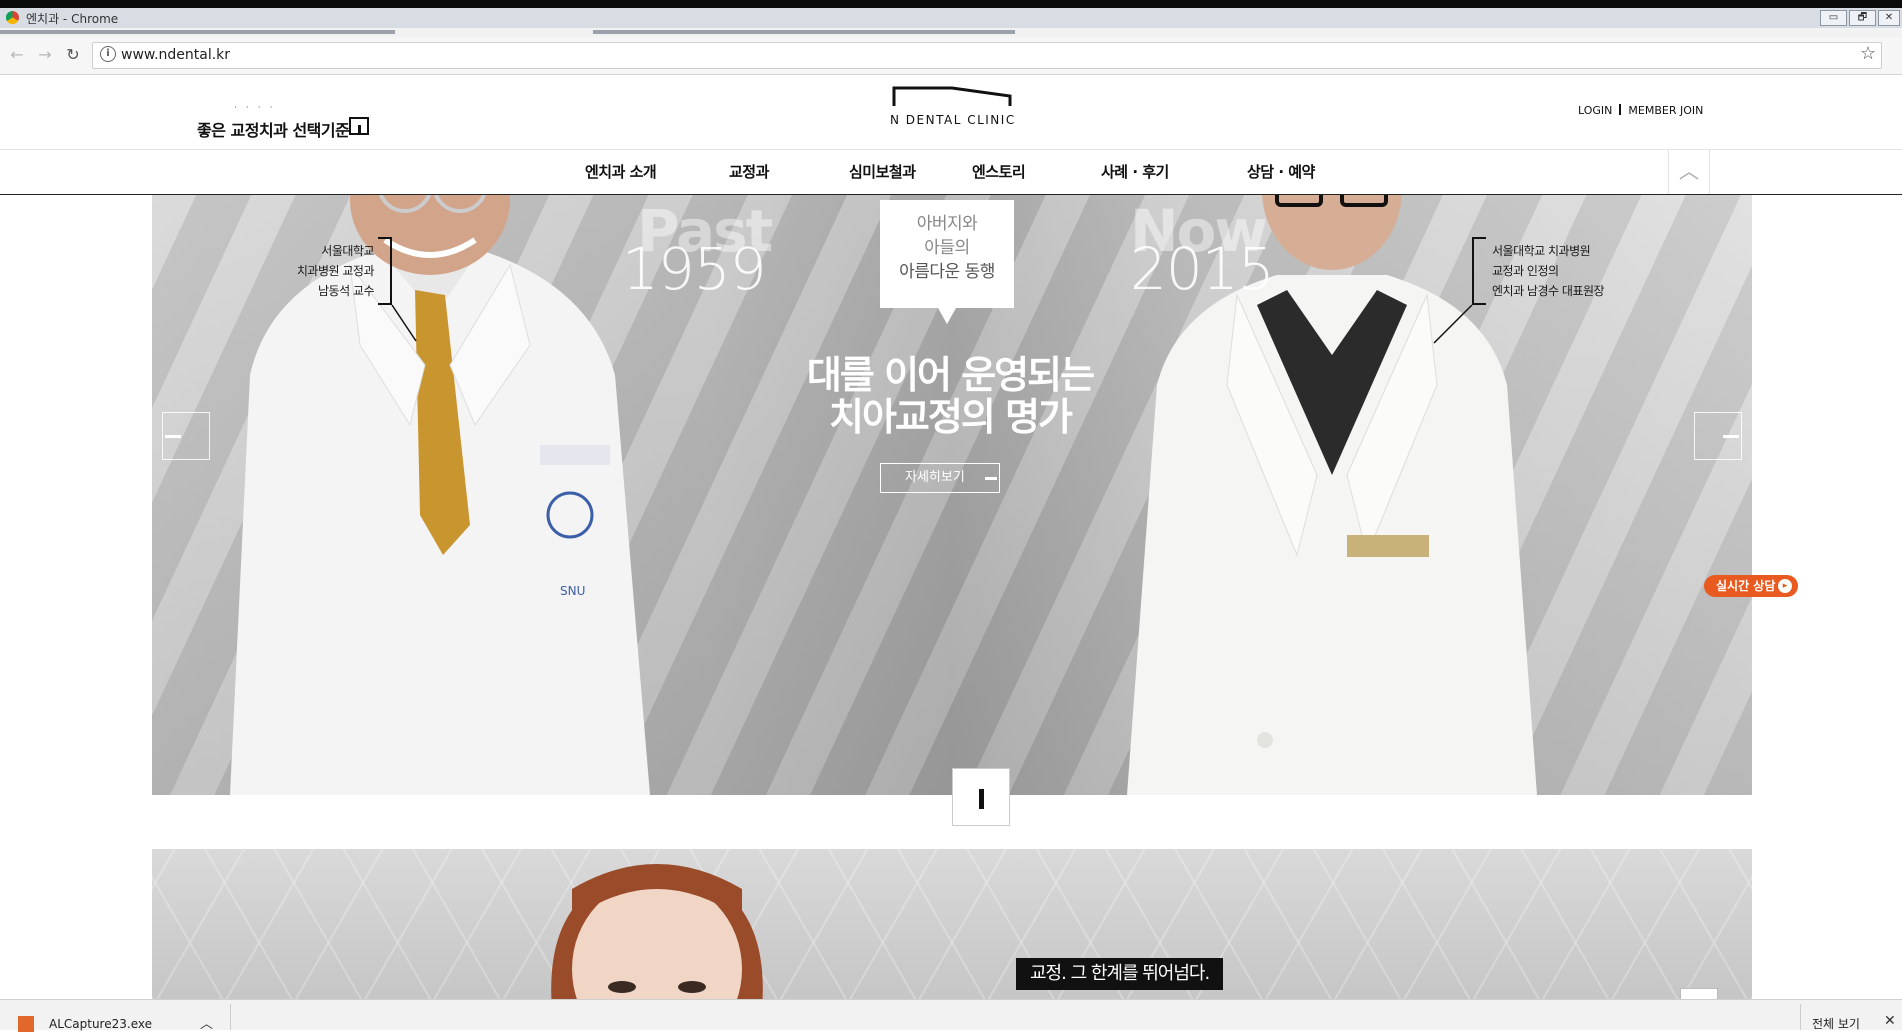 This screenshot has height=1032, width=1902. Describe the element at coordinates (1689, 171) in the screenshot. I see `scroll-top-chevron-icon: ︿` at that location.